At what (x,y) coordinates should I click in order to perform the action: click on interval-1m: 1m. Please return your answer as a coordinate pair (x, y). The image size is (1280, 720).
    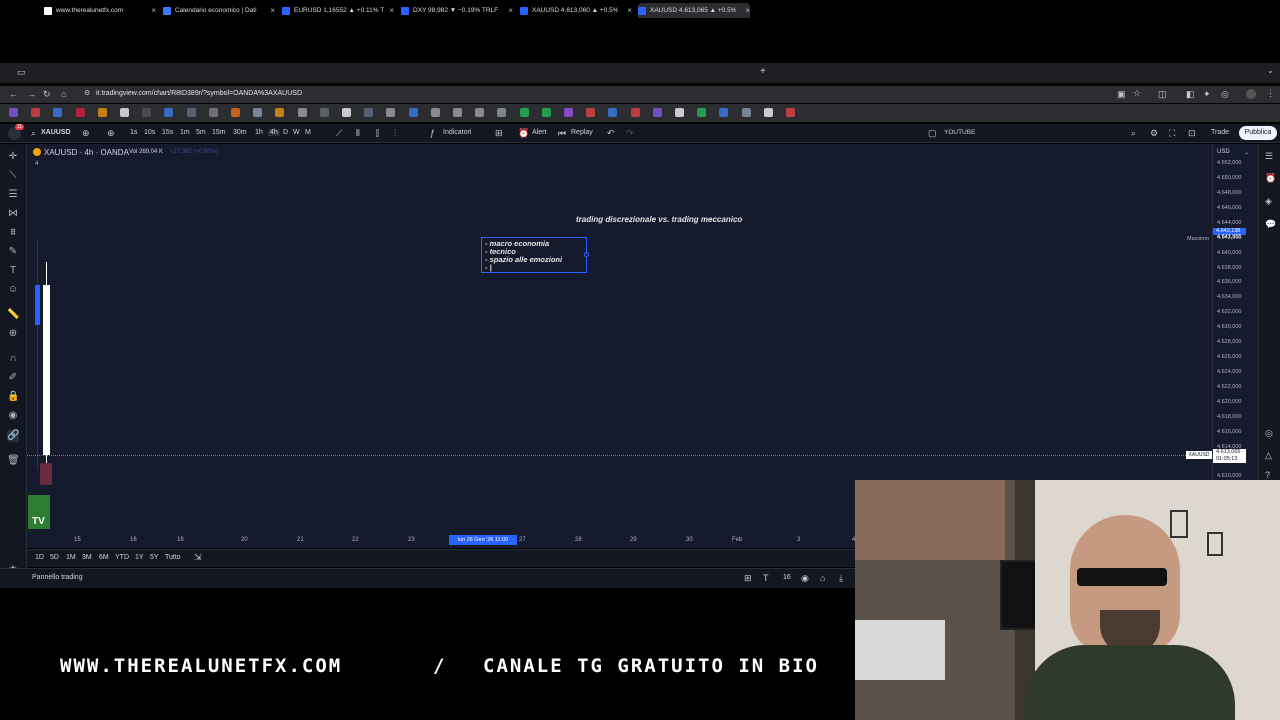
    Looking at the image, I should click on (185, 132).